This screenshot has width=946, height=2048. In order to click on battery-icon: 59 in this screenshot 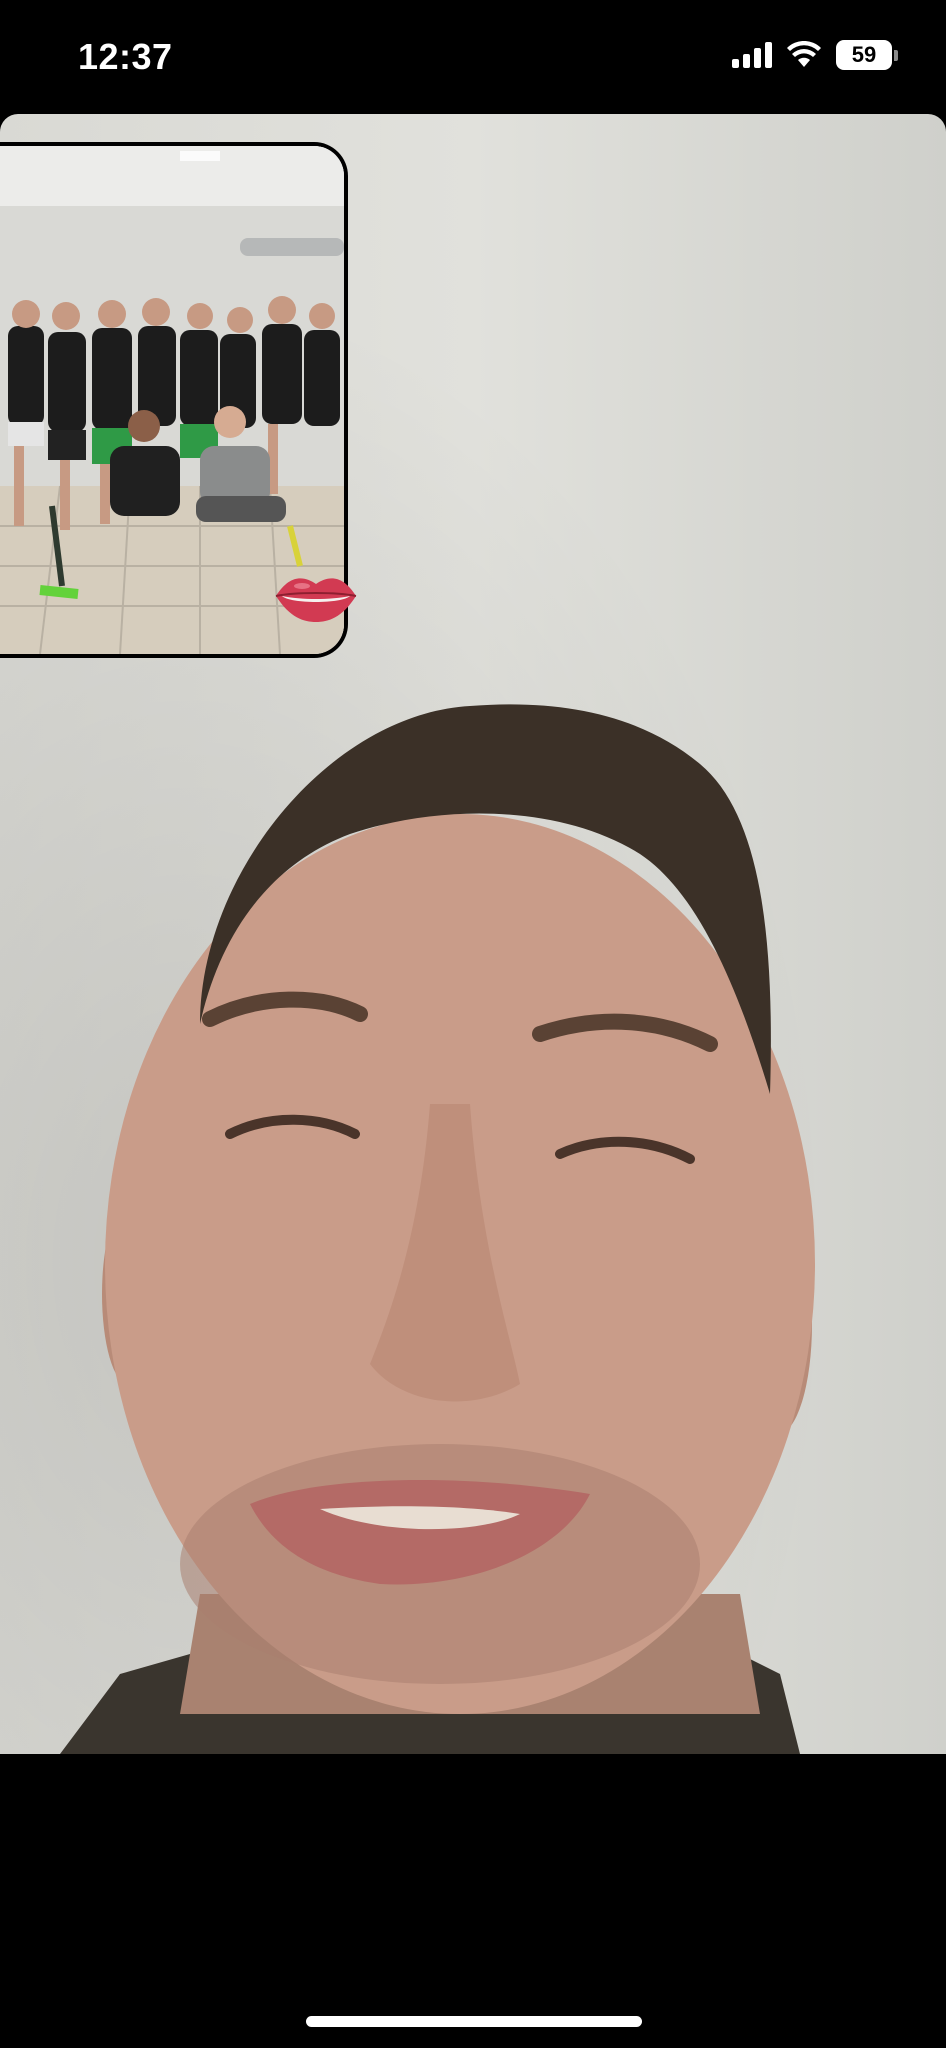, I will do `click(867, 55)`.